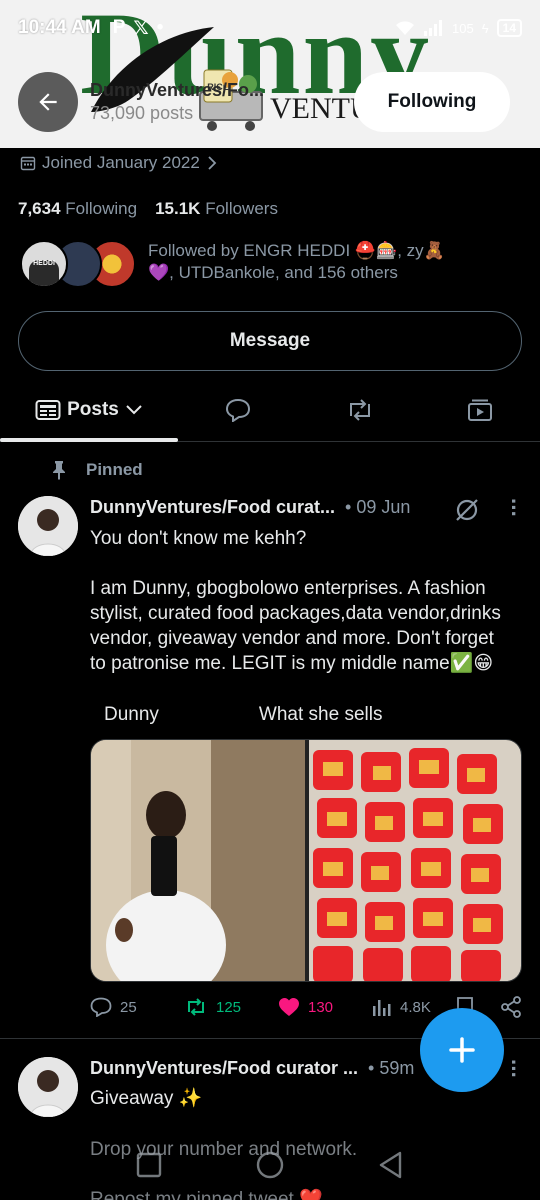 The width and height of the screenshot is (540, 1200). Describe the element at coordinates (320, 714) in the screenshot. I see `image-caption-right: What she sells` at that location.